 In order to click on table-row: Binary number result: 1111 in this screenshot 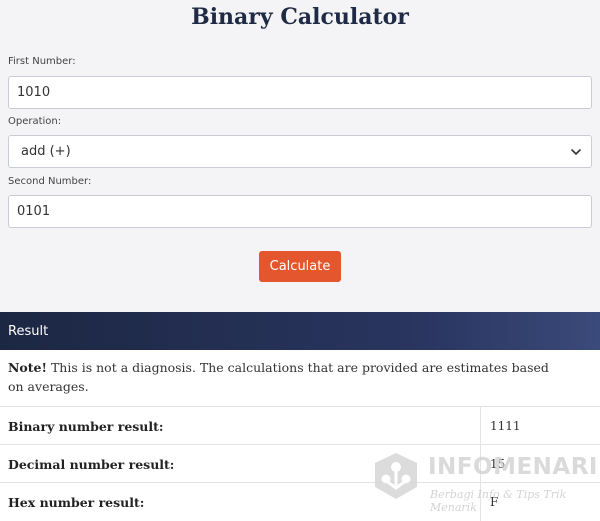, I will do `click(300, 425)`.